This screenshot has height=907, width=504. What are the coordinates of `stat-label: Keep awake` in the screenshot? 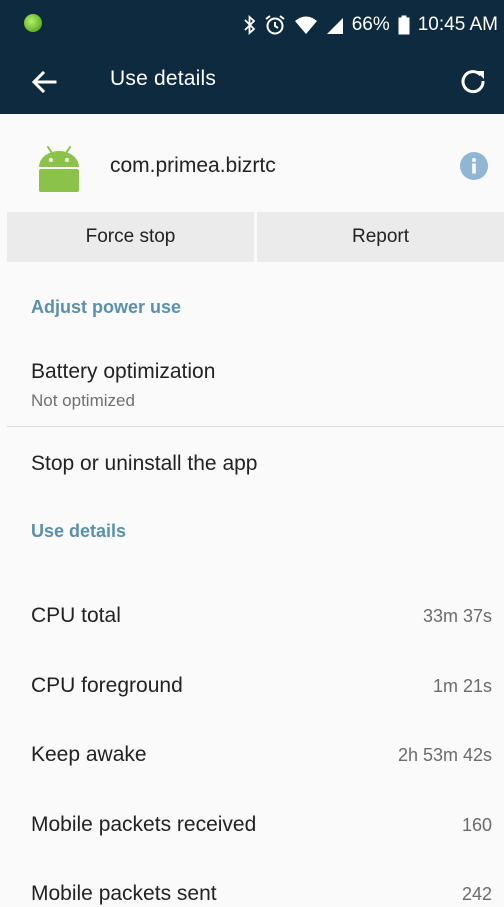 It's located at (89, 754).